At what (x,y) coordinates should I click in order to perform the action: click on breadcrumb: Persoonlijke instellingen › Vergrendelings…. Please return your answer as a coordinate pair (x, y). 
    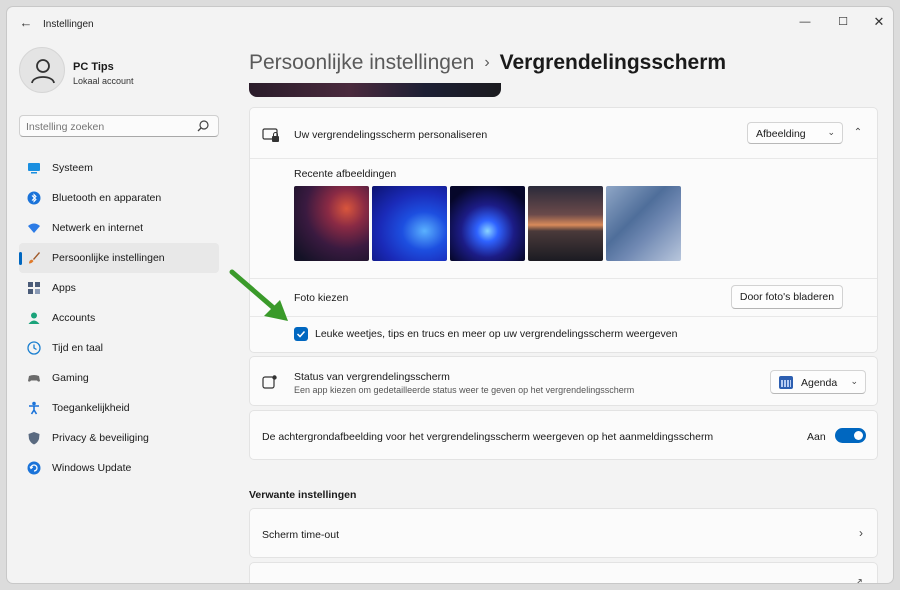
    Looking at the image, I should click on (487, 66).